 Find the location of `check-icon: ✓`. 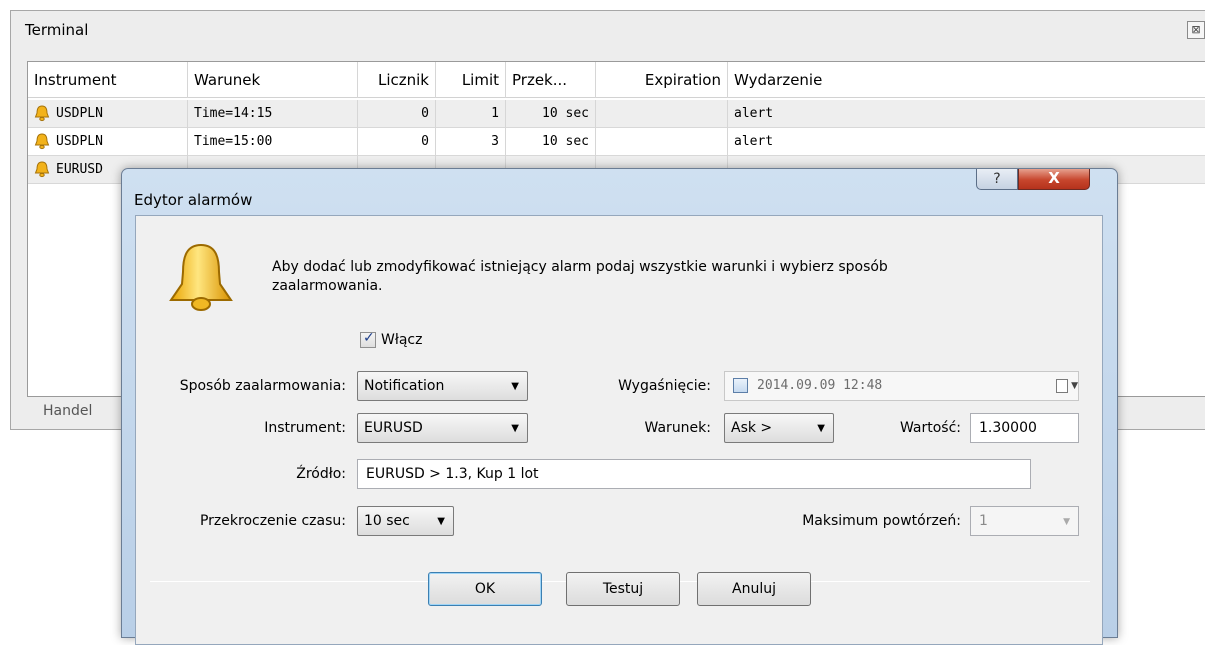

check-icon: ✓ is located at coordinates (369, 338).